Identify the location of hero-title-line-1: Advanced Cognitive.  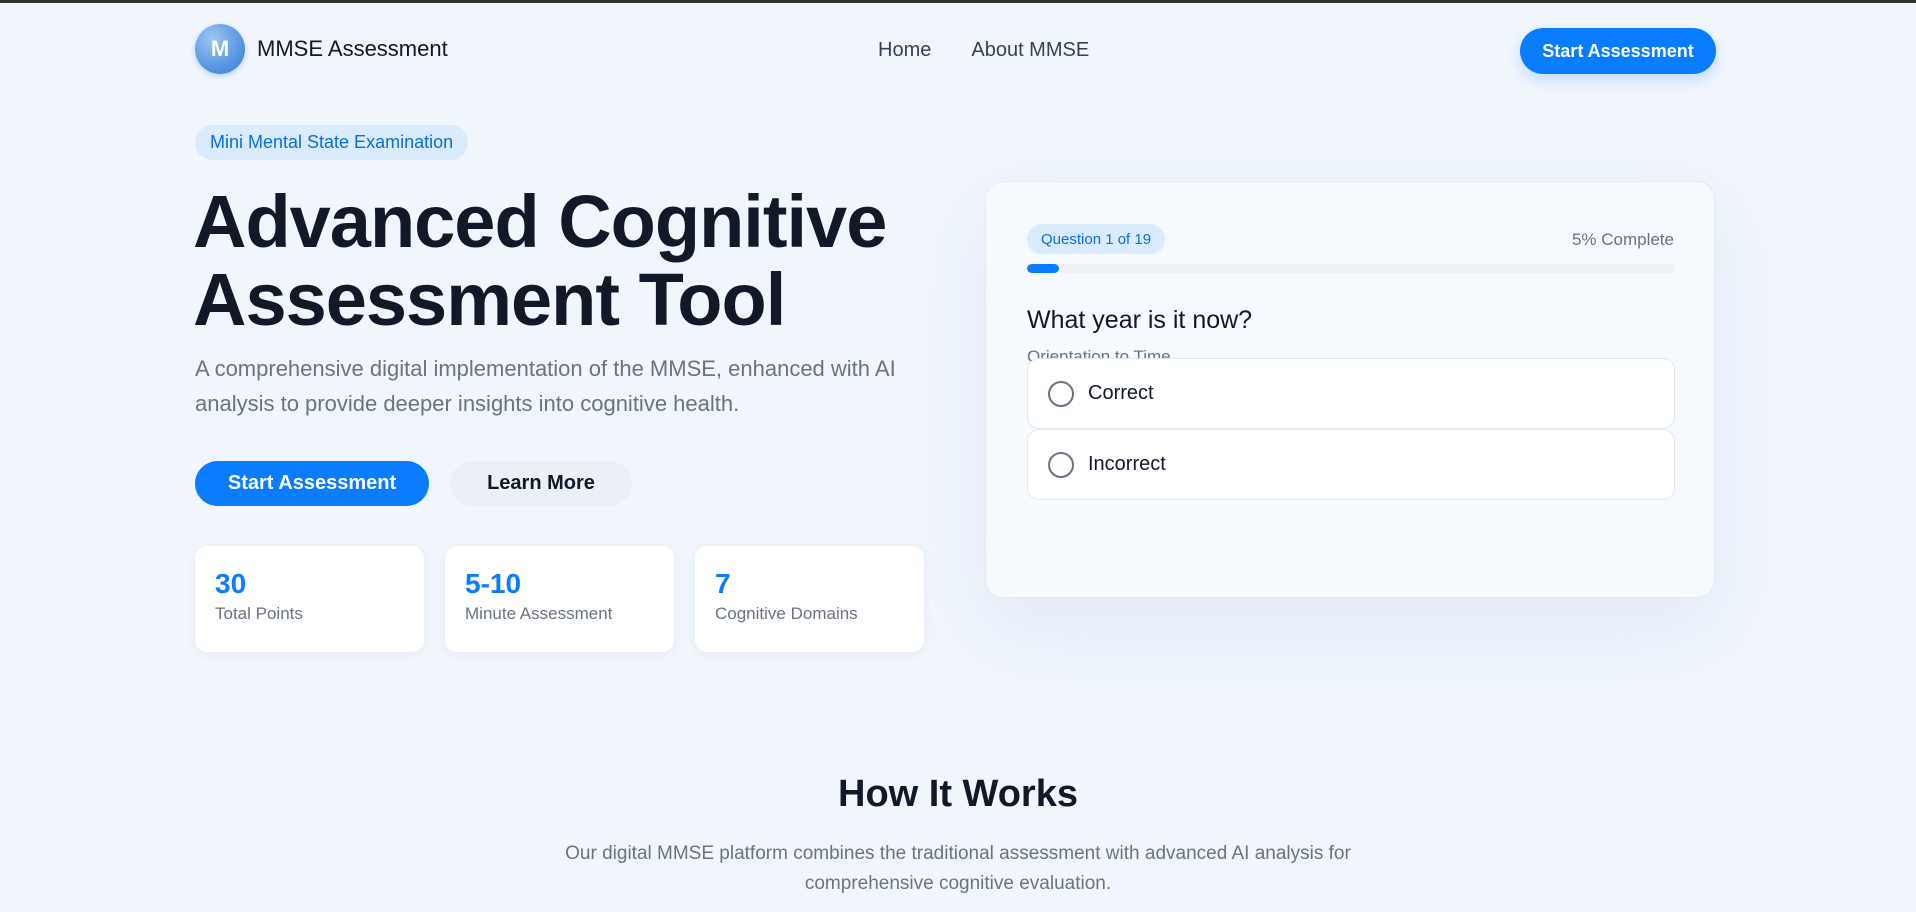
(540, 221).